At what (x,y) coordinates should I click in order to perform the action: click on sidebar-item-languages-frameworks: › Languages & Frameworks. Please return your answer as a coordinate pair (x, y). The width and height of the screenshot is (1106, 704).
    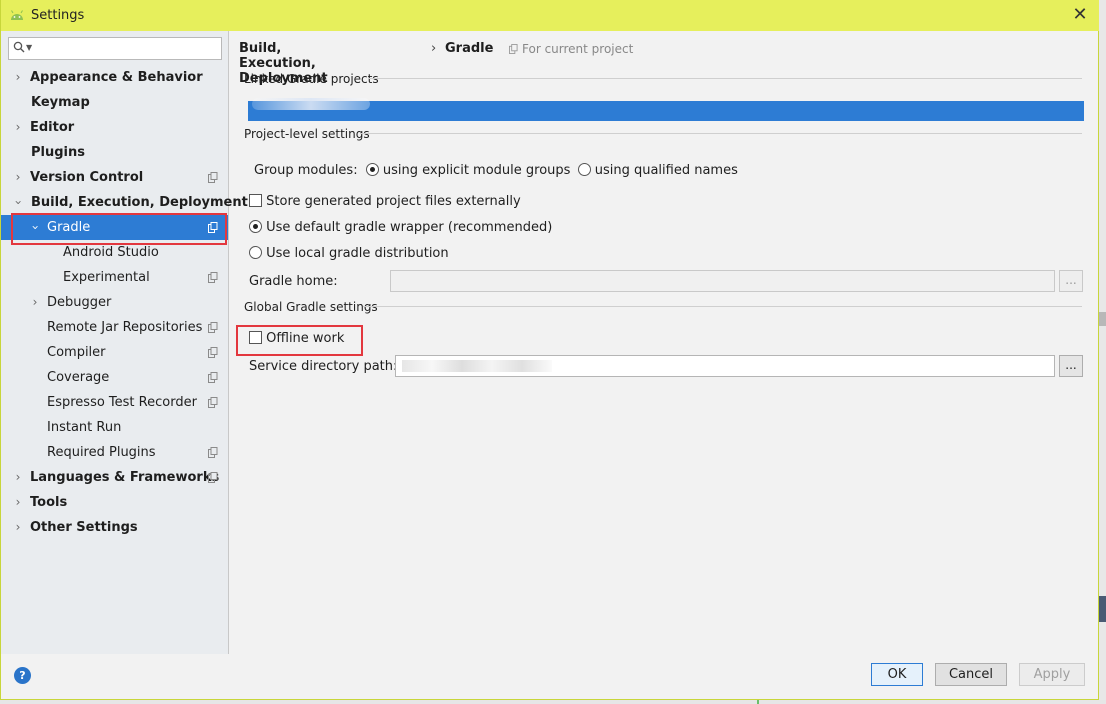
    Looking at the image, I should click on (114, 477).